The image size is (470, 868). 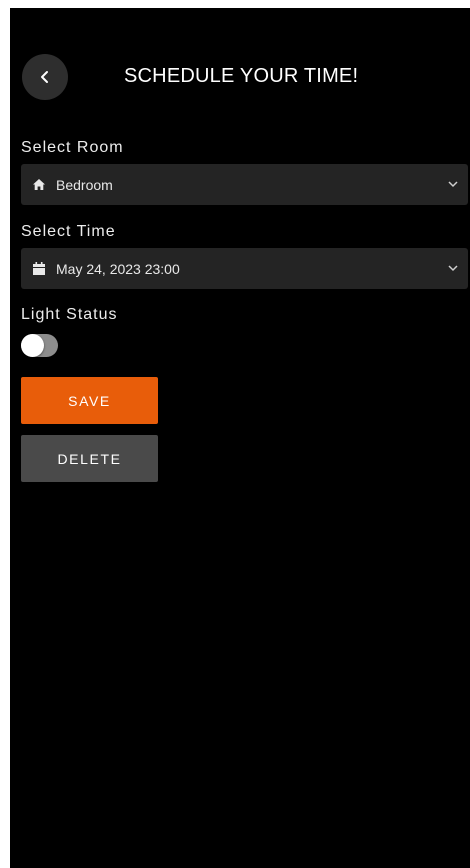 What do you see at coordinates (84, 184) in the screenshot?
I see `room-select-value: Bedroom` at bounding box center [84, 184].